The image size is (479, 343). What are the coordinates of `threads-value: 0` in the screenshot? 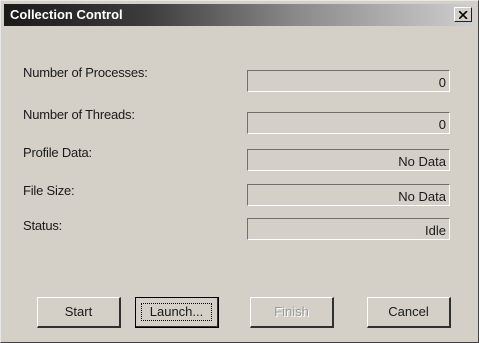 It's located at (442, 124).